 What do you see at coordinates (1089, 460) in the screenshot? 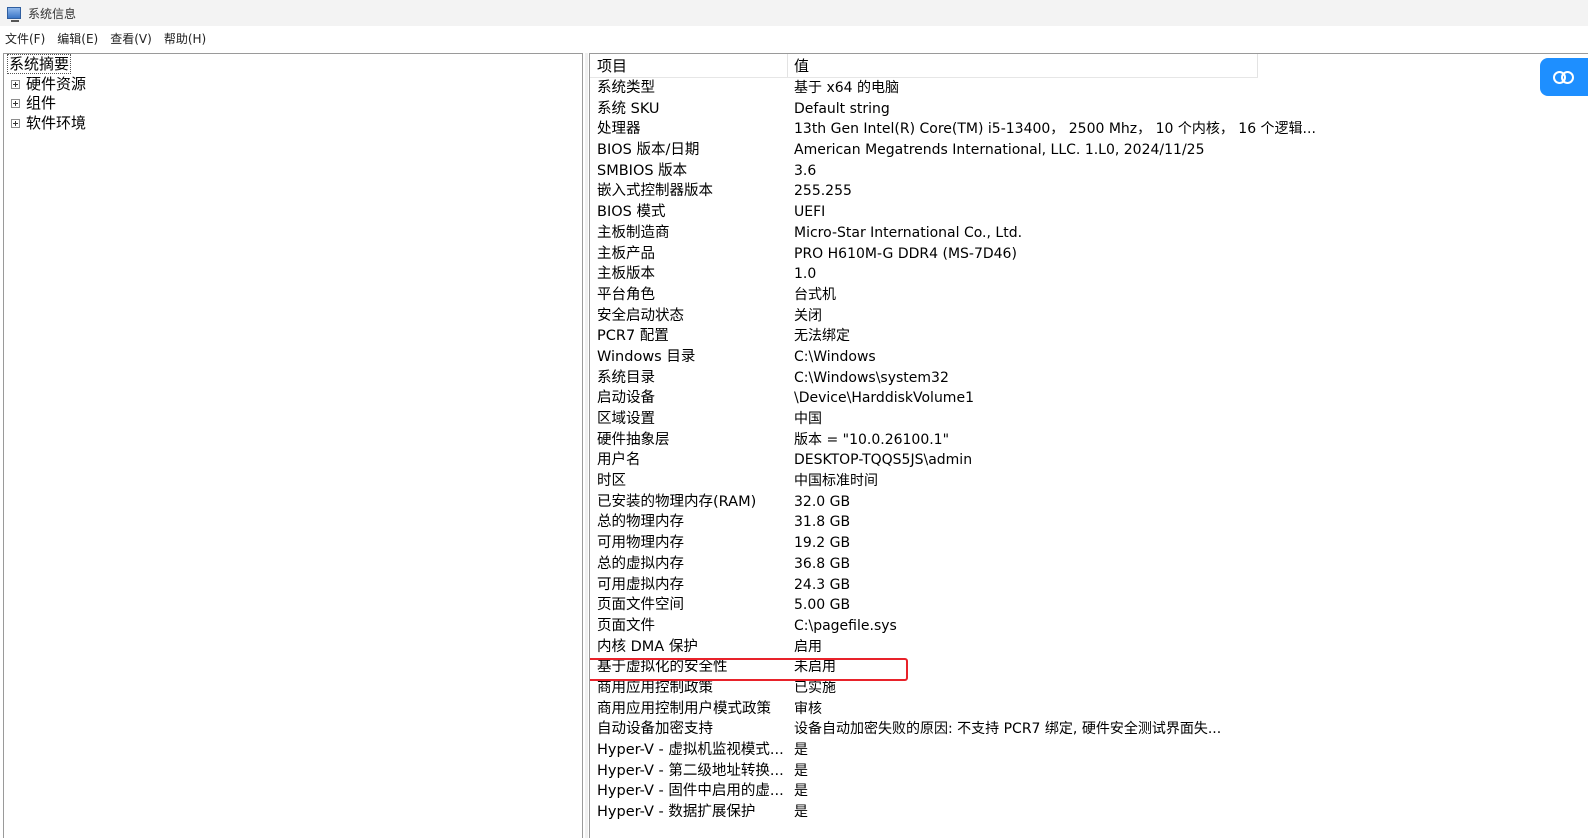
I see `table-row: 用户名 DESKTOP-TQQS5JS\admin` at bounding box center [1089, 460].